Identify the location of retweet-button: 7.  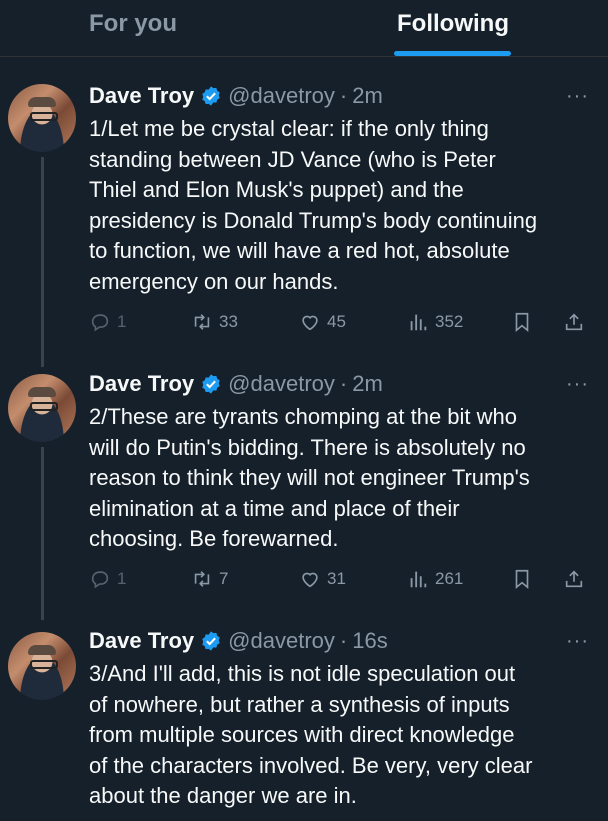
(209, 579).